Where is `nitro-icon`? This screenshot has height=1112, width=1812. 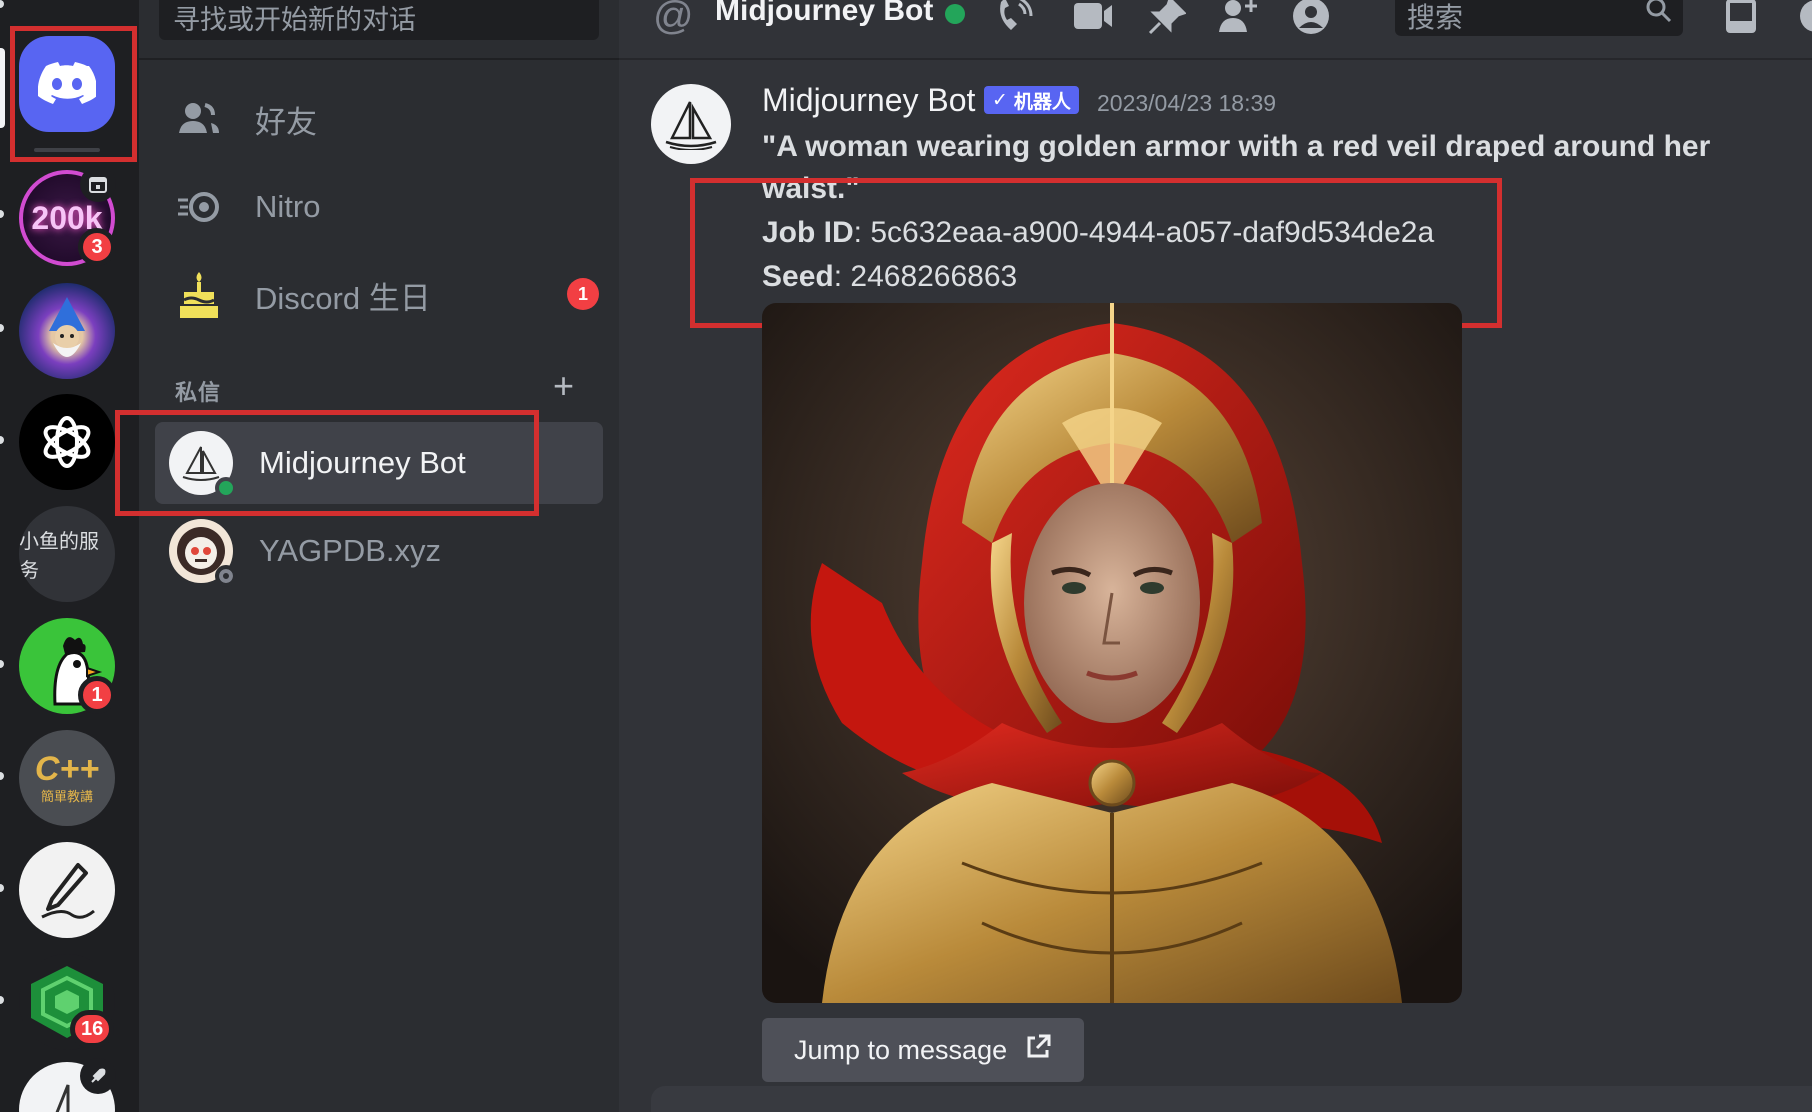
nitro-icon is located at coordinates (199, 207).